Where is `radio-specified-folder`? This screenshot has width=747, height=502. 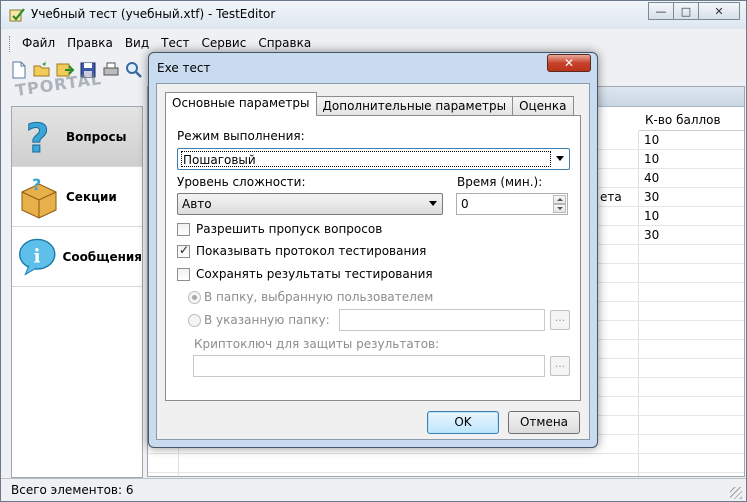 radio-specified-folder is located at coordinates (194, 320).